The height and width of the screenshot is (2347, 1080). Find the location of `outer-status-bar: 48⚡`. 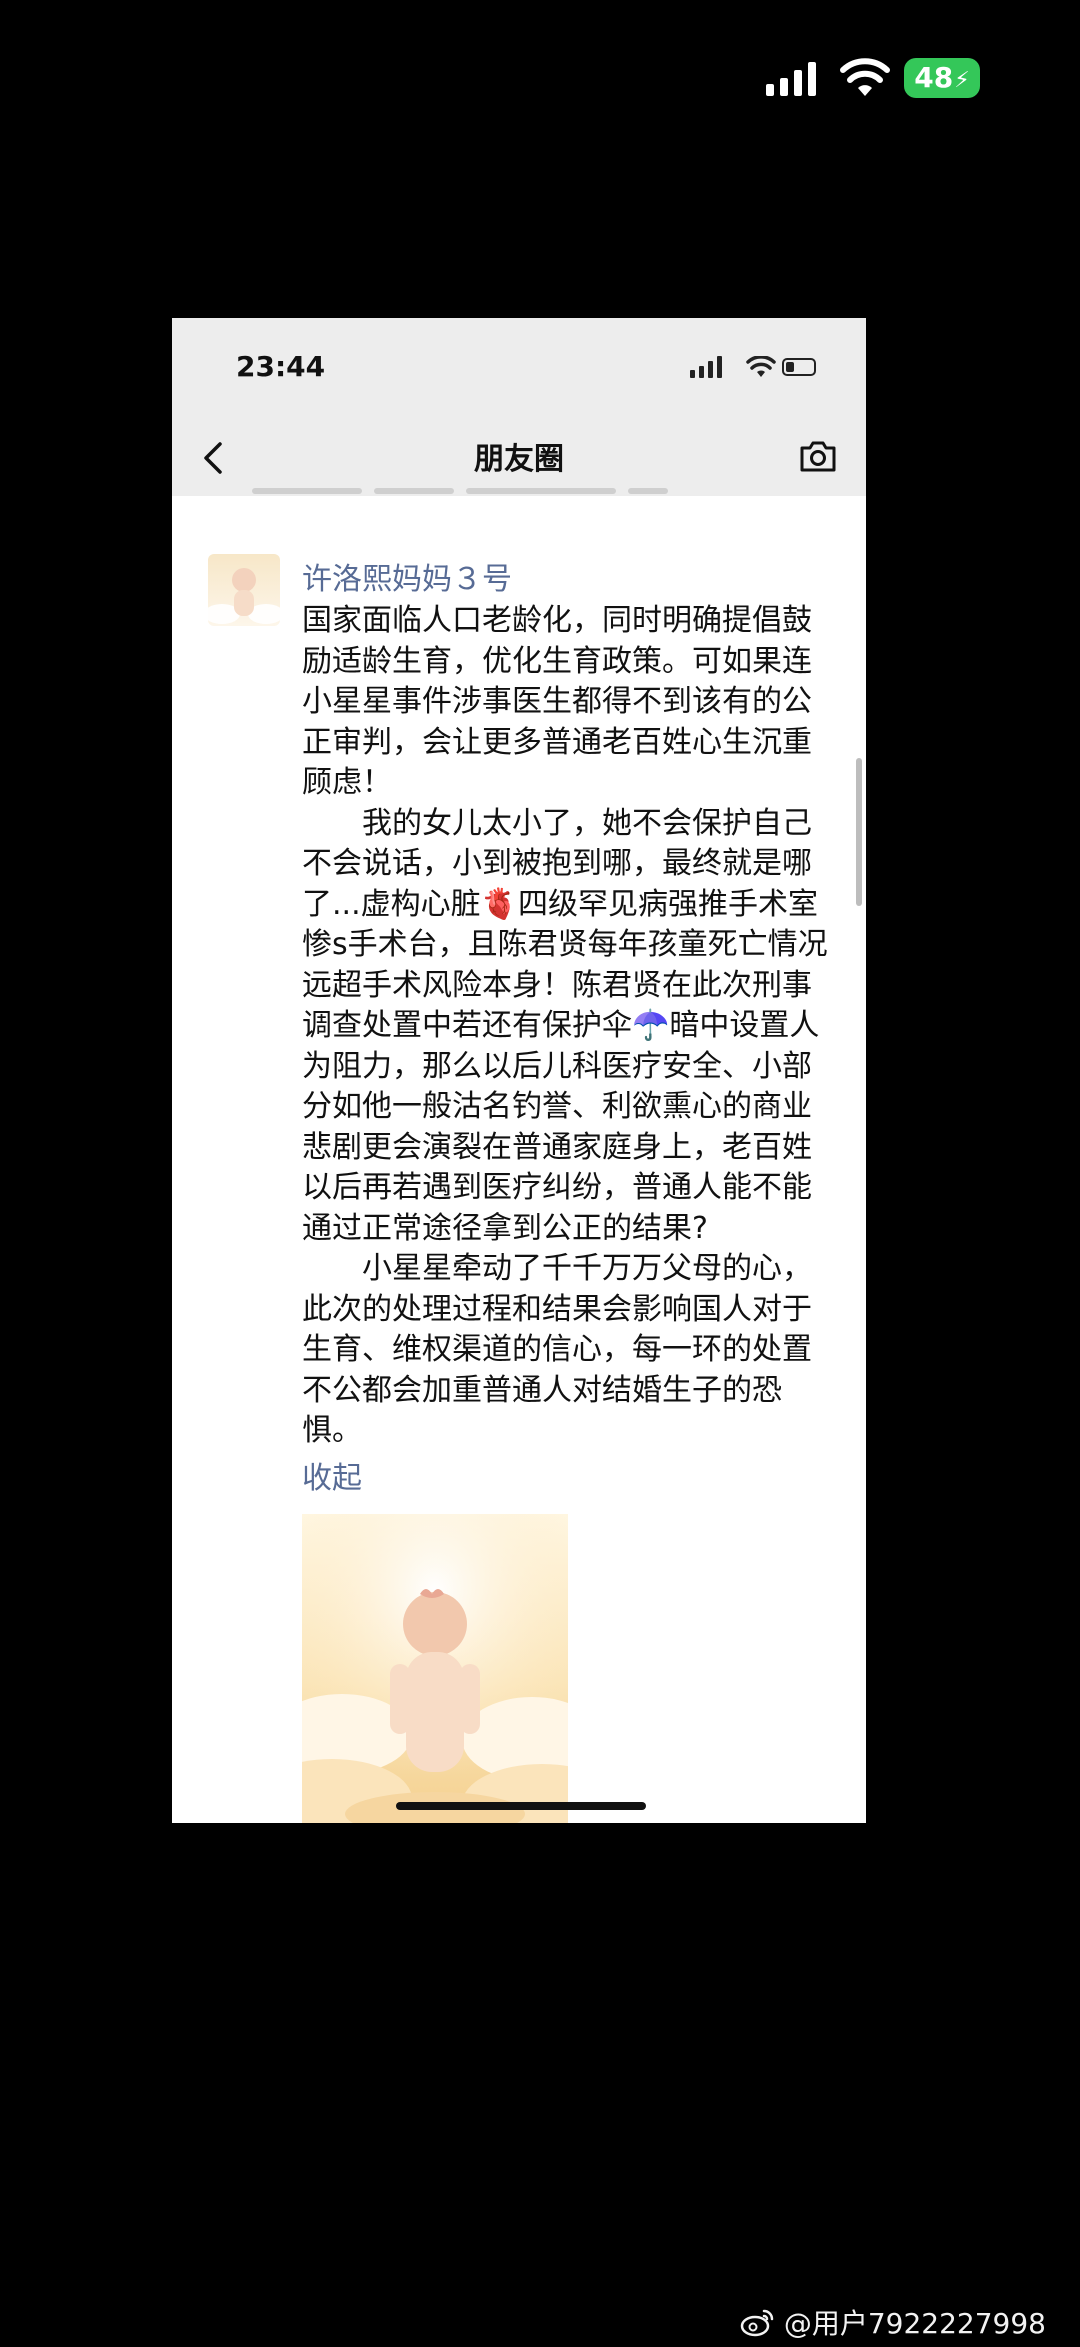

outer-status-bar: 48⚡ is located at coordinates (540, 80).